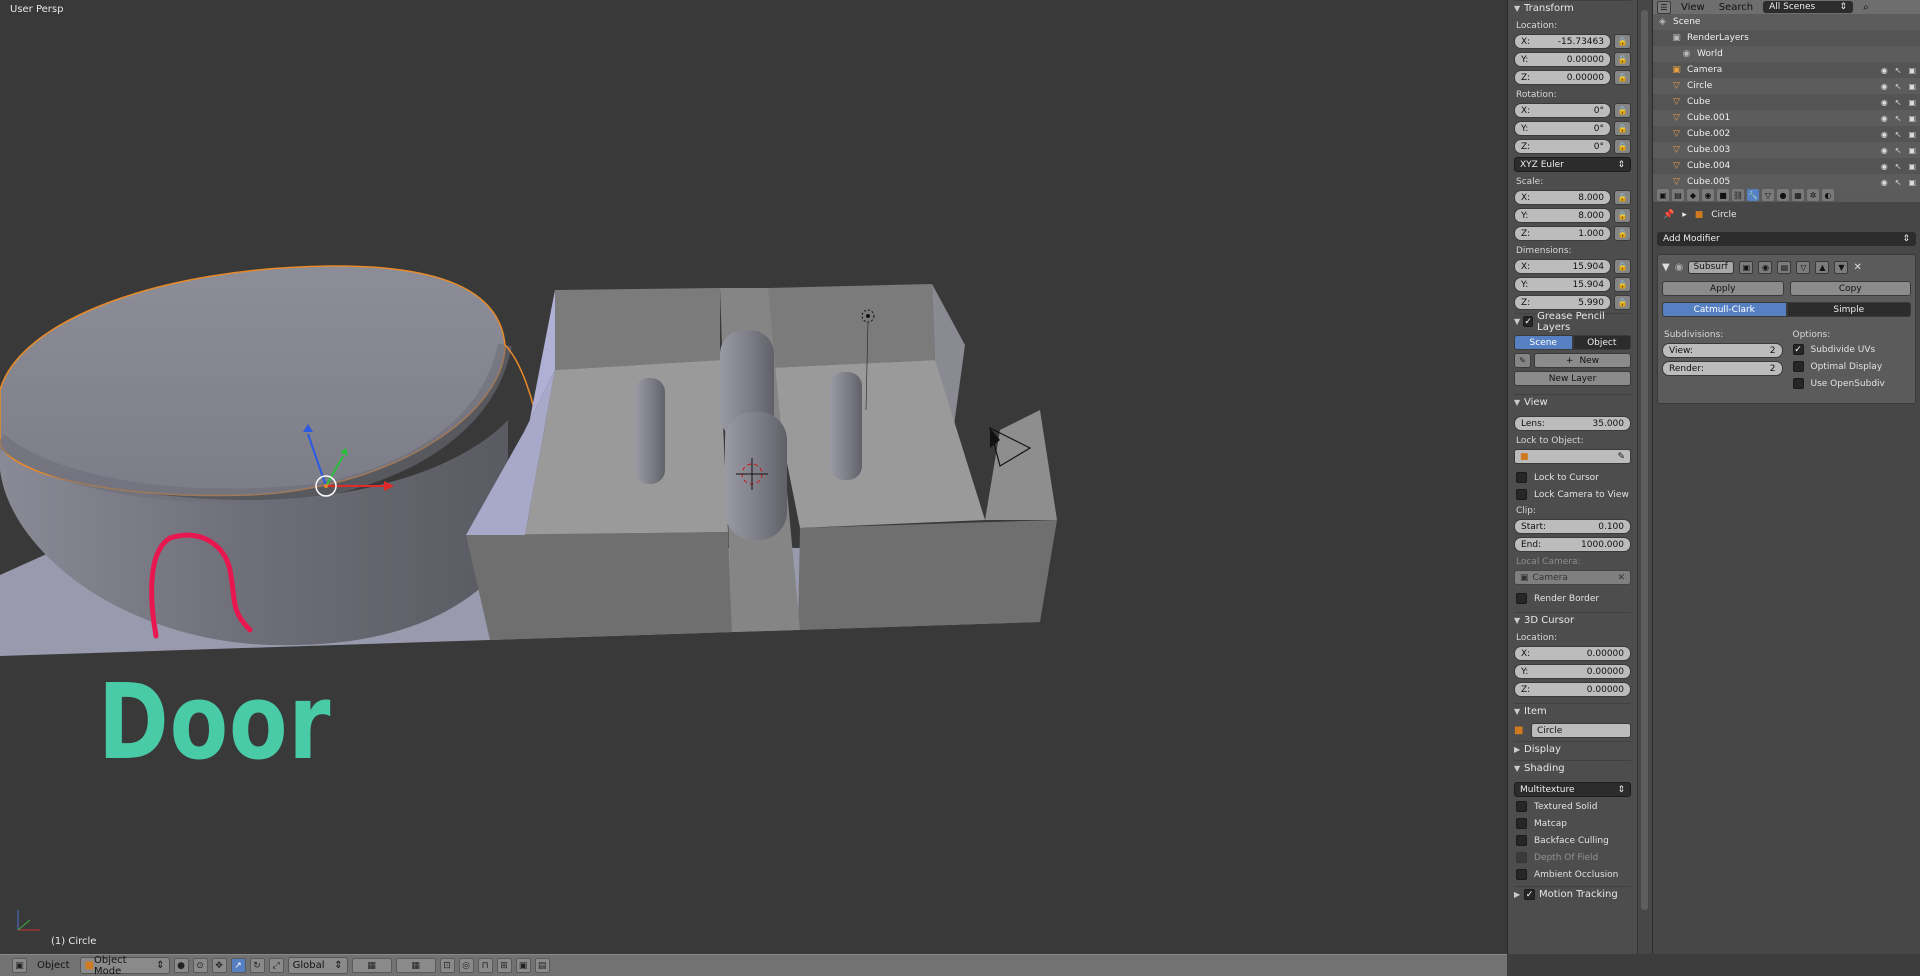  I want to click on rotation-field: Z: 0°, so click(1562, 146).